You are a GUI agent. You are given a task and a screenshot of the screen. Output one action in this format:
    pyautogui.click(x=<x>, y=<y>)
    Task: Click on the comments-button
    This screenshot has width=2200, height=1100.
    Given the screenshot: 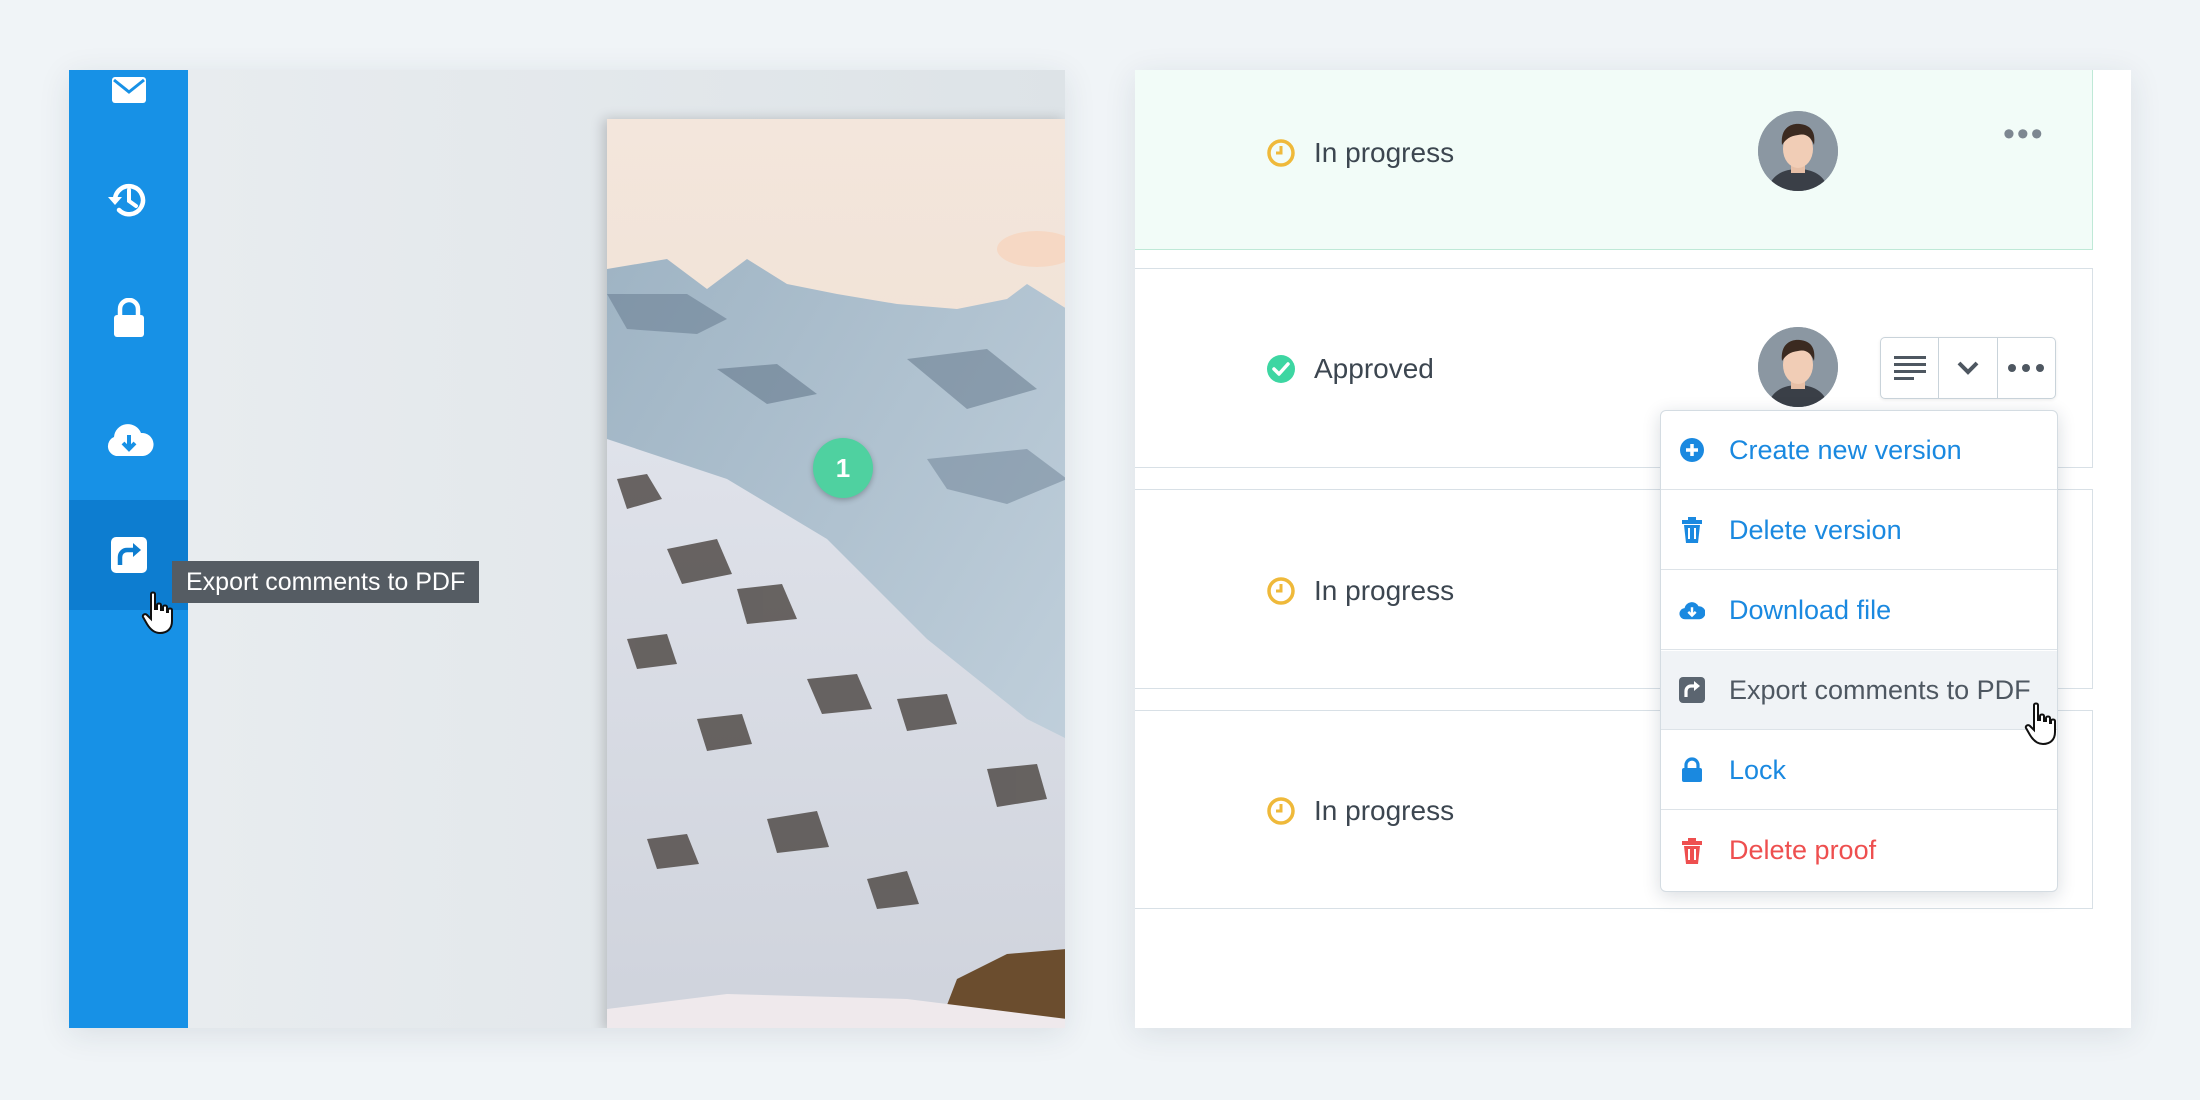 What is the action you would take?
    pyautogui.click(x=1910, y=368)
    